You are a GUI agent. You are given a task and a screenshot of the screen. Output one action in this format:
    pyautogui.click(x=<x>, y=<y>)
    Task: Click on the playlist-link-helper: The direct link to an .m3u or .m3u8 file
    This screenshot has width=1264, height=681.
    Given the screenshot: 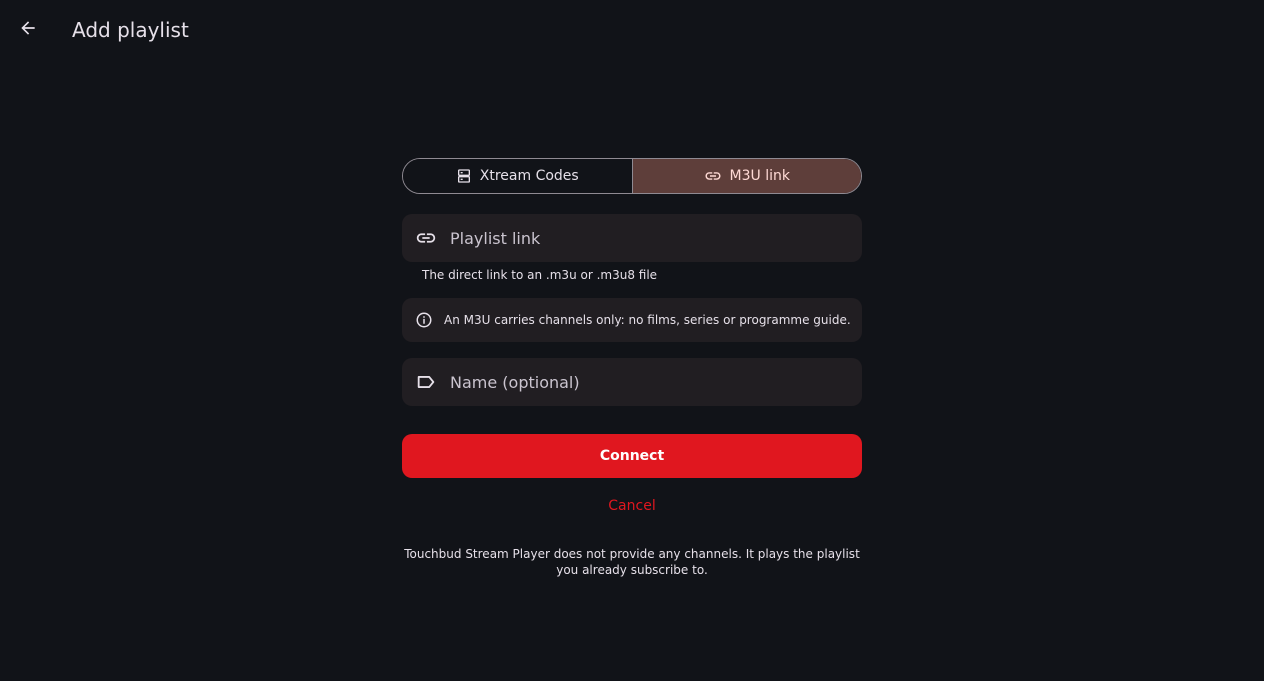 What is the action you would take?
    pyautogui.click(x=540, y=275)
    